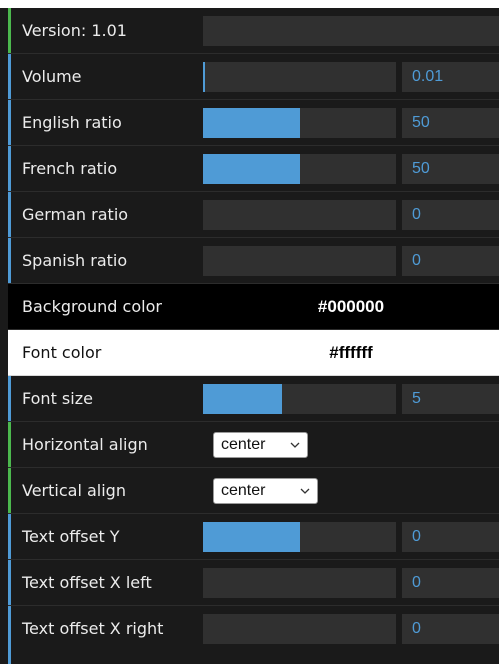 The width and height of the screenshot is (499, 664). I want to click on volume-slider-fill, so click(204, 77).